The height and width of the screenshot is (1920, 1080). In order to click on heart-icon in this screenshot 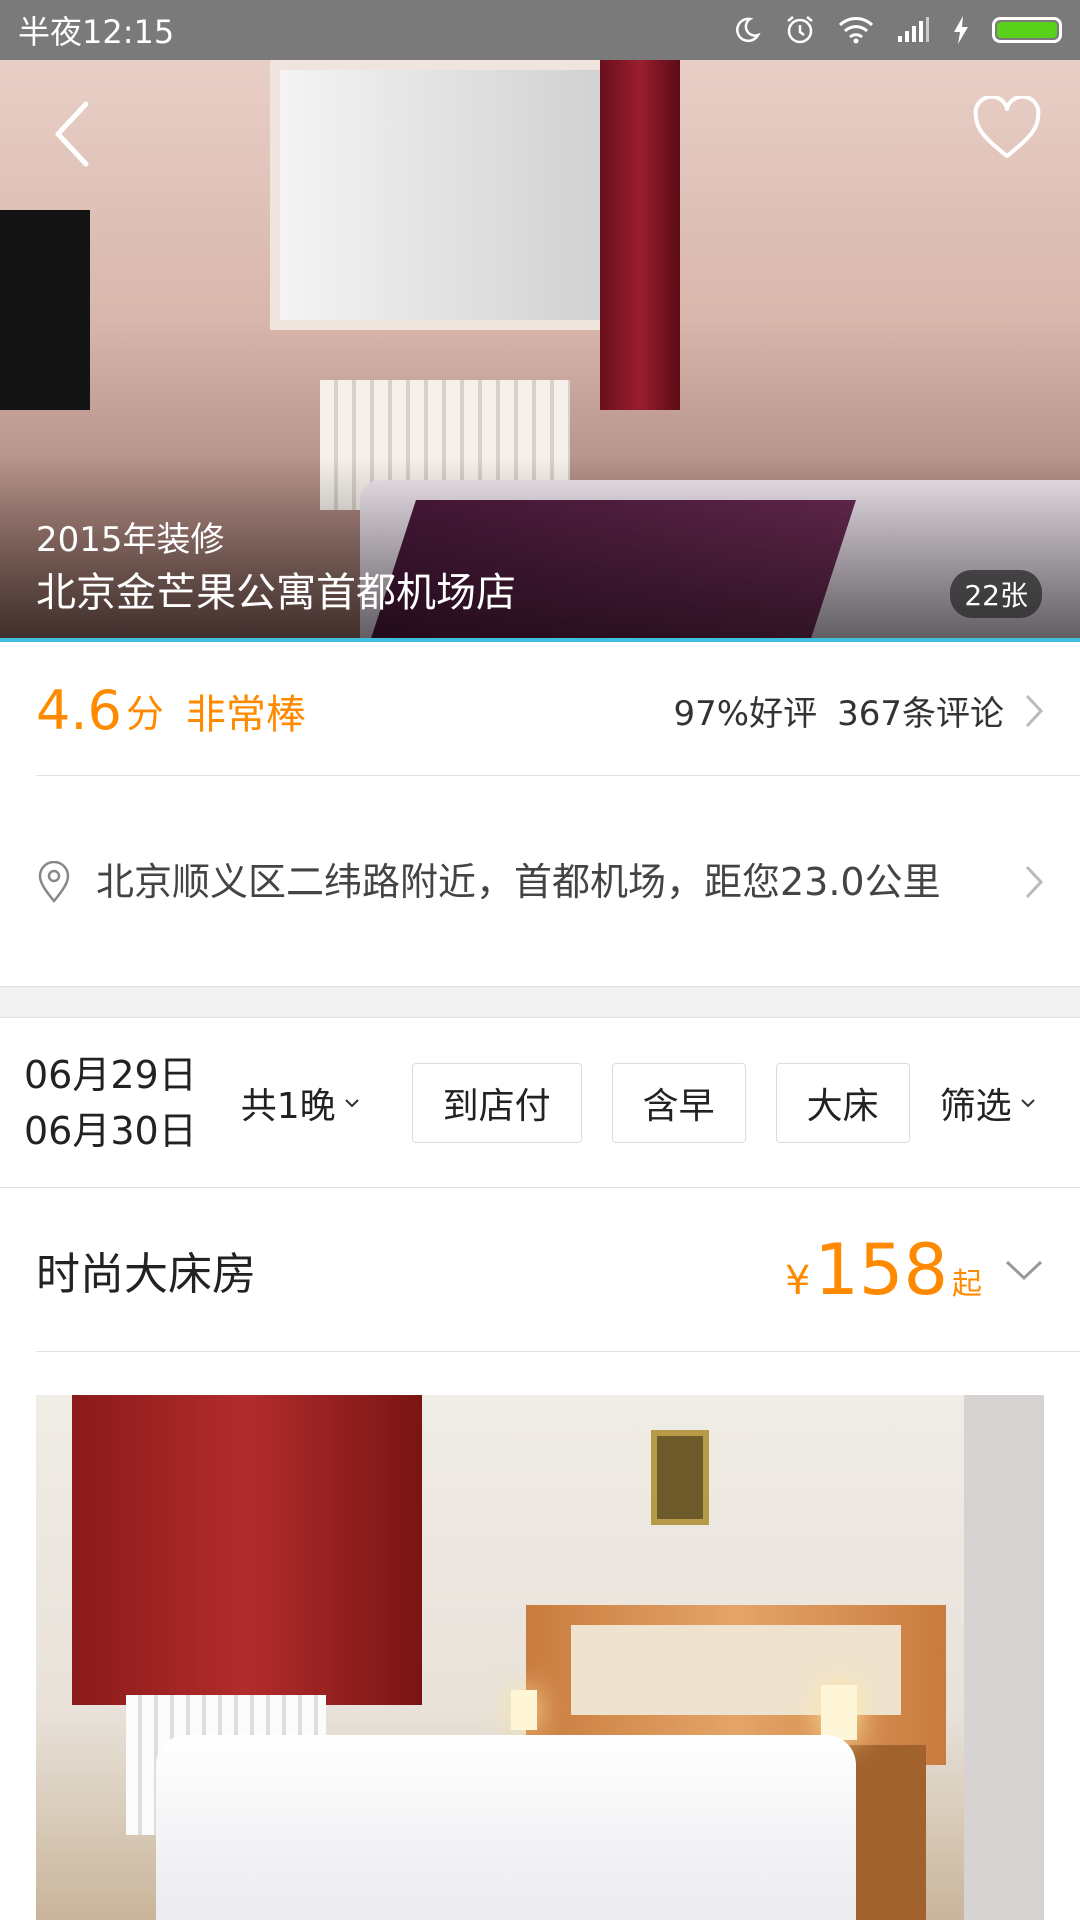, I will do `click(1007, 129)`.